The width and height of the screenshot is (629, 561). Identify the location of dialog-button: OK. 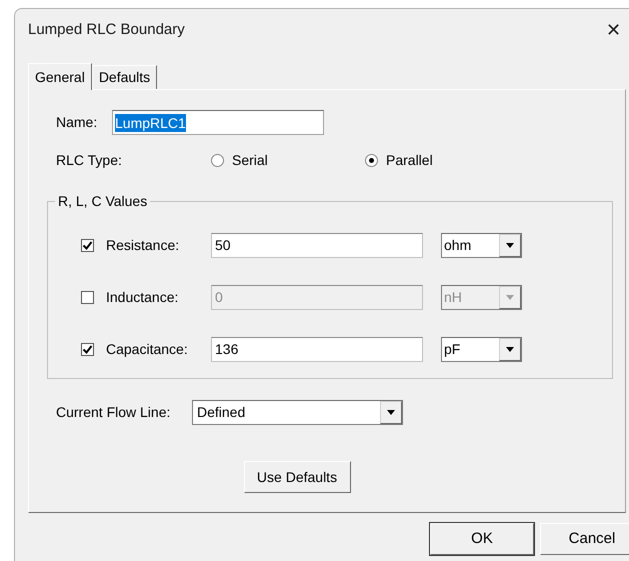
(482, 539).